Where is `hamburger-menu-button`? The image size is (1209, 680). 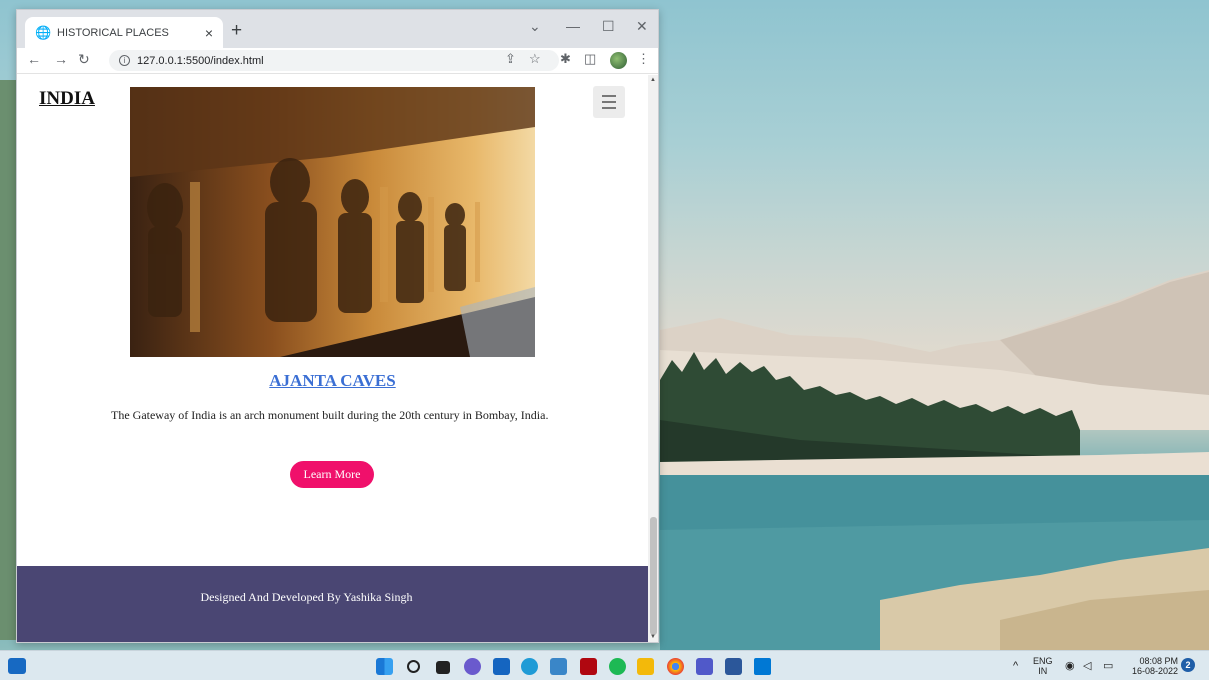 hamburger-menu-button is located at coordinates (609, 102).